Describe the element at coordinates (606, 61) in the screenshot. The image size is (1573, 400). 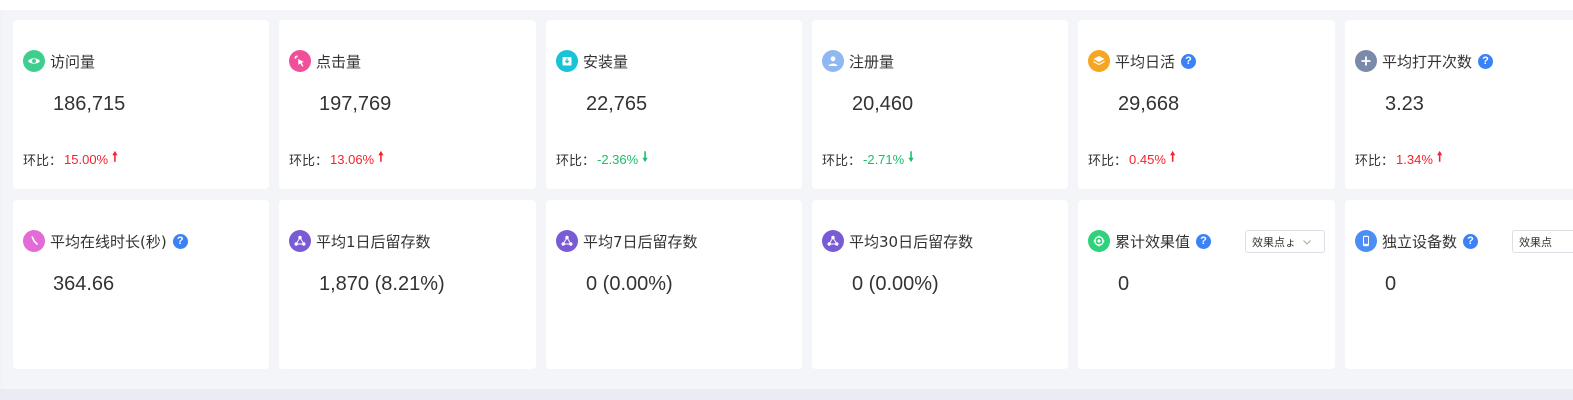
I see `card-title: 安装量` at that location.